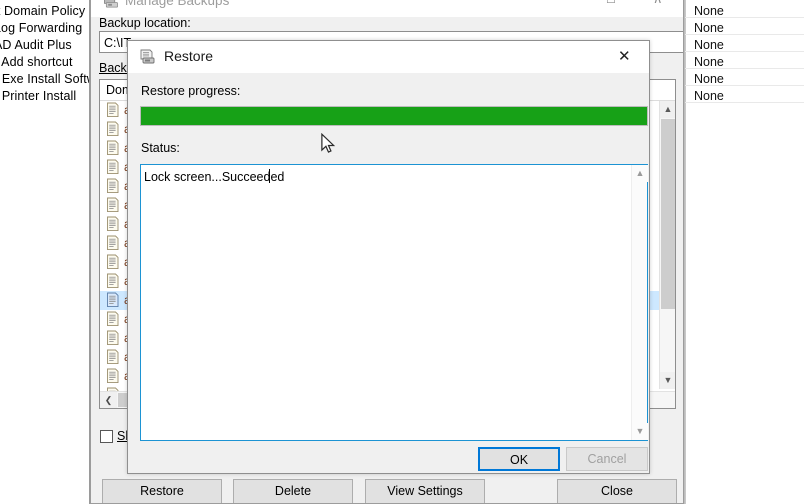 The image size is (804, 504). What do you see at coordinates (191, 91) in the screenshot?
I see `restore-progress-label: Restore progress:` at bounding box center [191, 91].